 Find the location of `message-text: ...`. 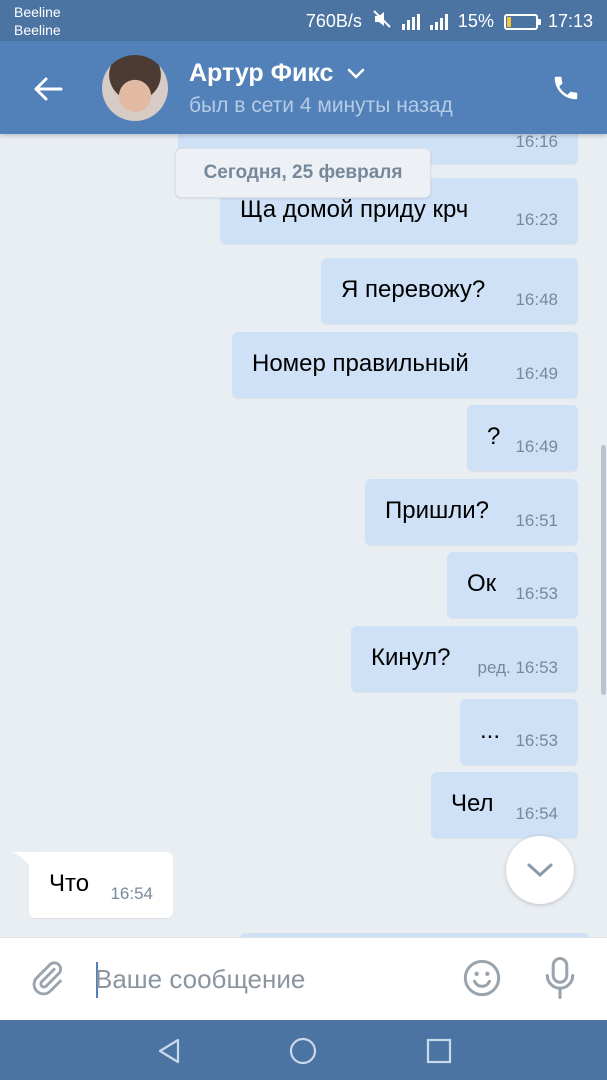

message-text: ... is located at coordinates (490, 730).